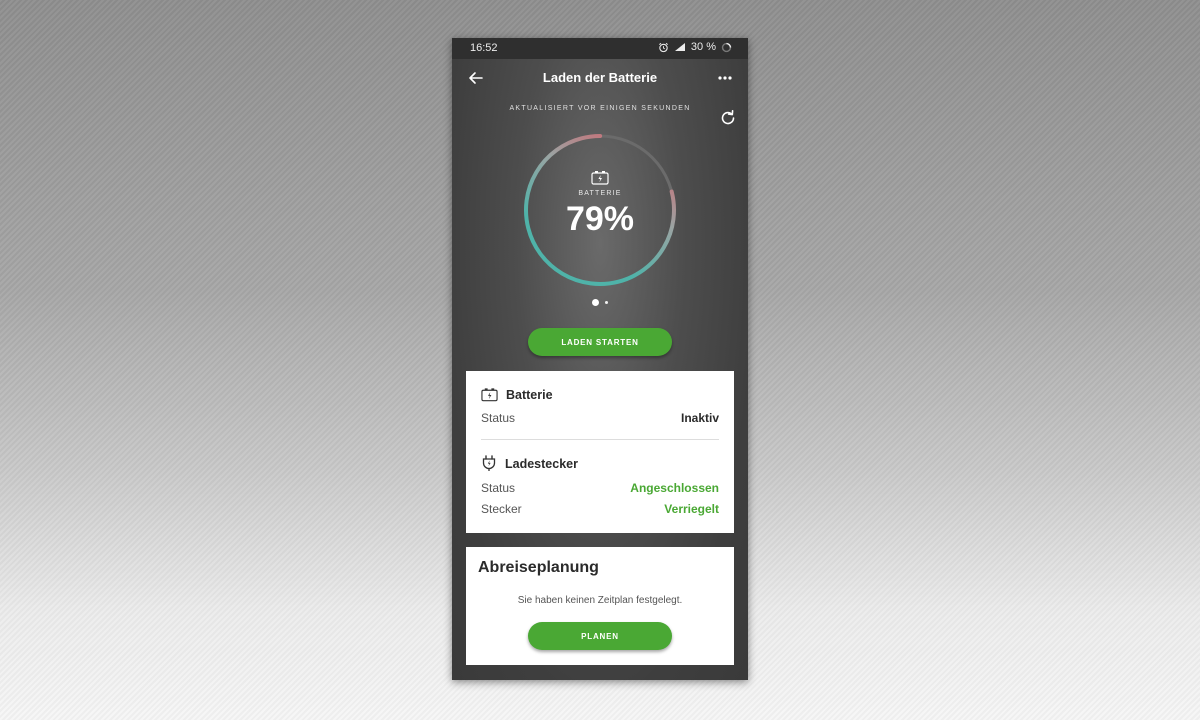 The image size is (1200, 720). I want to click on planning-empty-text: Sie haben keinen Zeitplan festgelegt., so click(600, 600).